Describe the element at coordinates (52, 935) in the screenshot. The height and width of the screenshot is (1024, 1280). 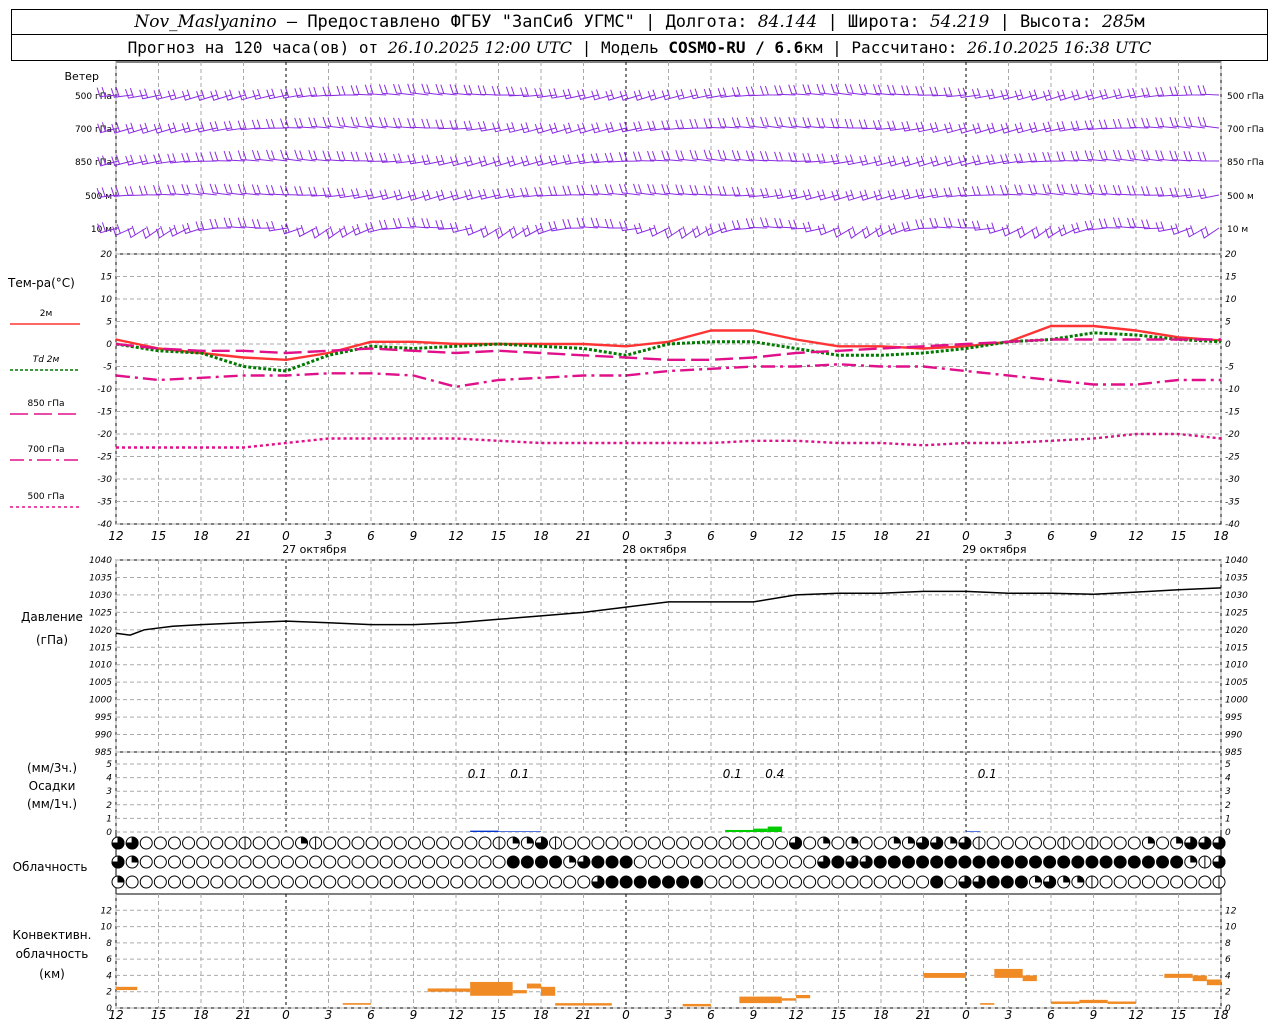
I see `conv-title: Конвективн.` at that location.